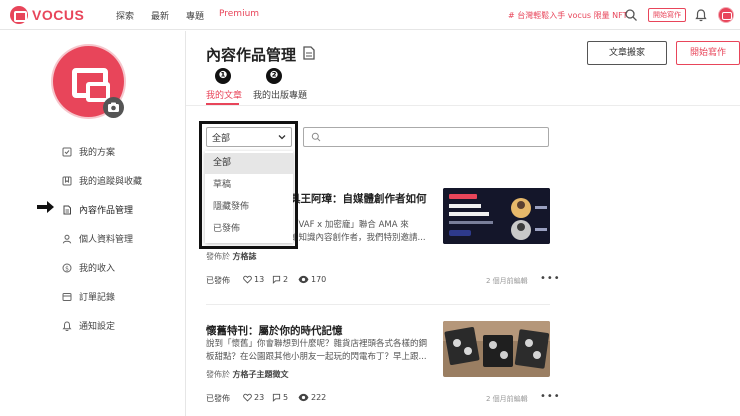  What do you see at coordinates (280, 94) in the screenshot?
I see `tab-my-publications: 我的出版專題` at bounding box center [280, 94].